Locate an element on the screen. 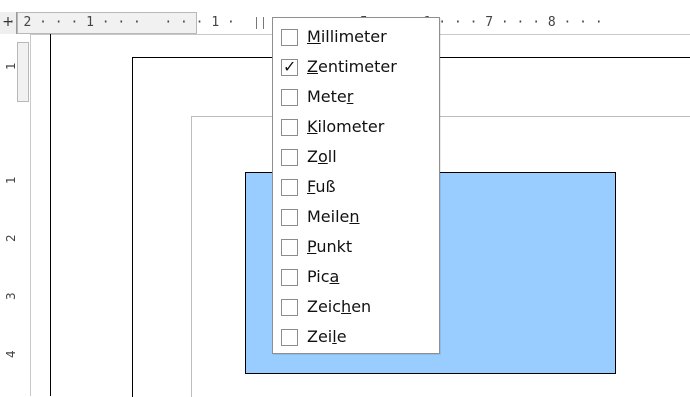 The height and width of the screenshot is (397, 690). menu-item-zeichen: Zeichen is located at coordinates (356, 307).